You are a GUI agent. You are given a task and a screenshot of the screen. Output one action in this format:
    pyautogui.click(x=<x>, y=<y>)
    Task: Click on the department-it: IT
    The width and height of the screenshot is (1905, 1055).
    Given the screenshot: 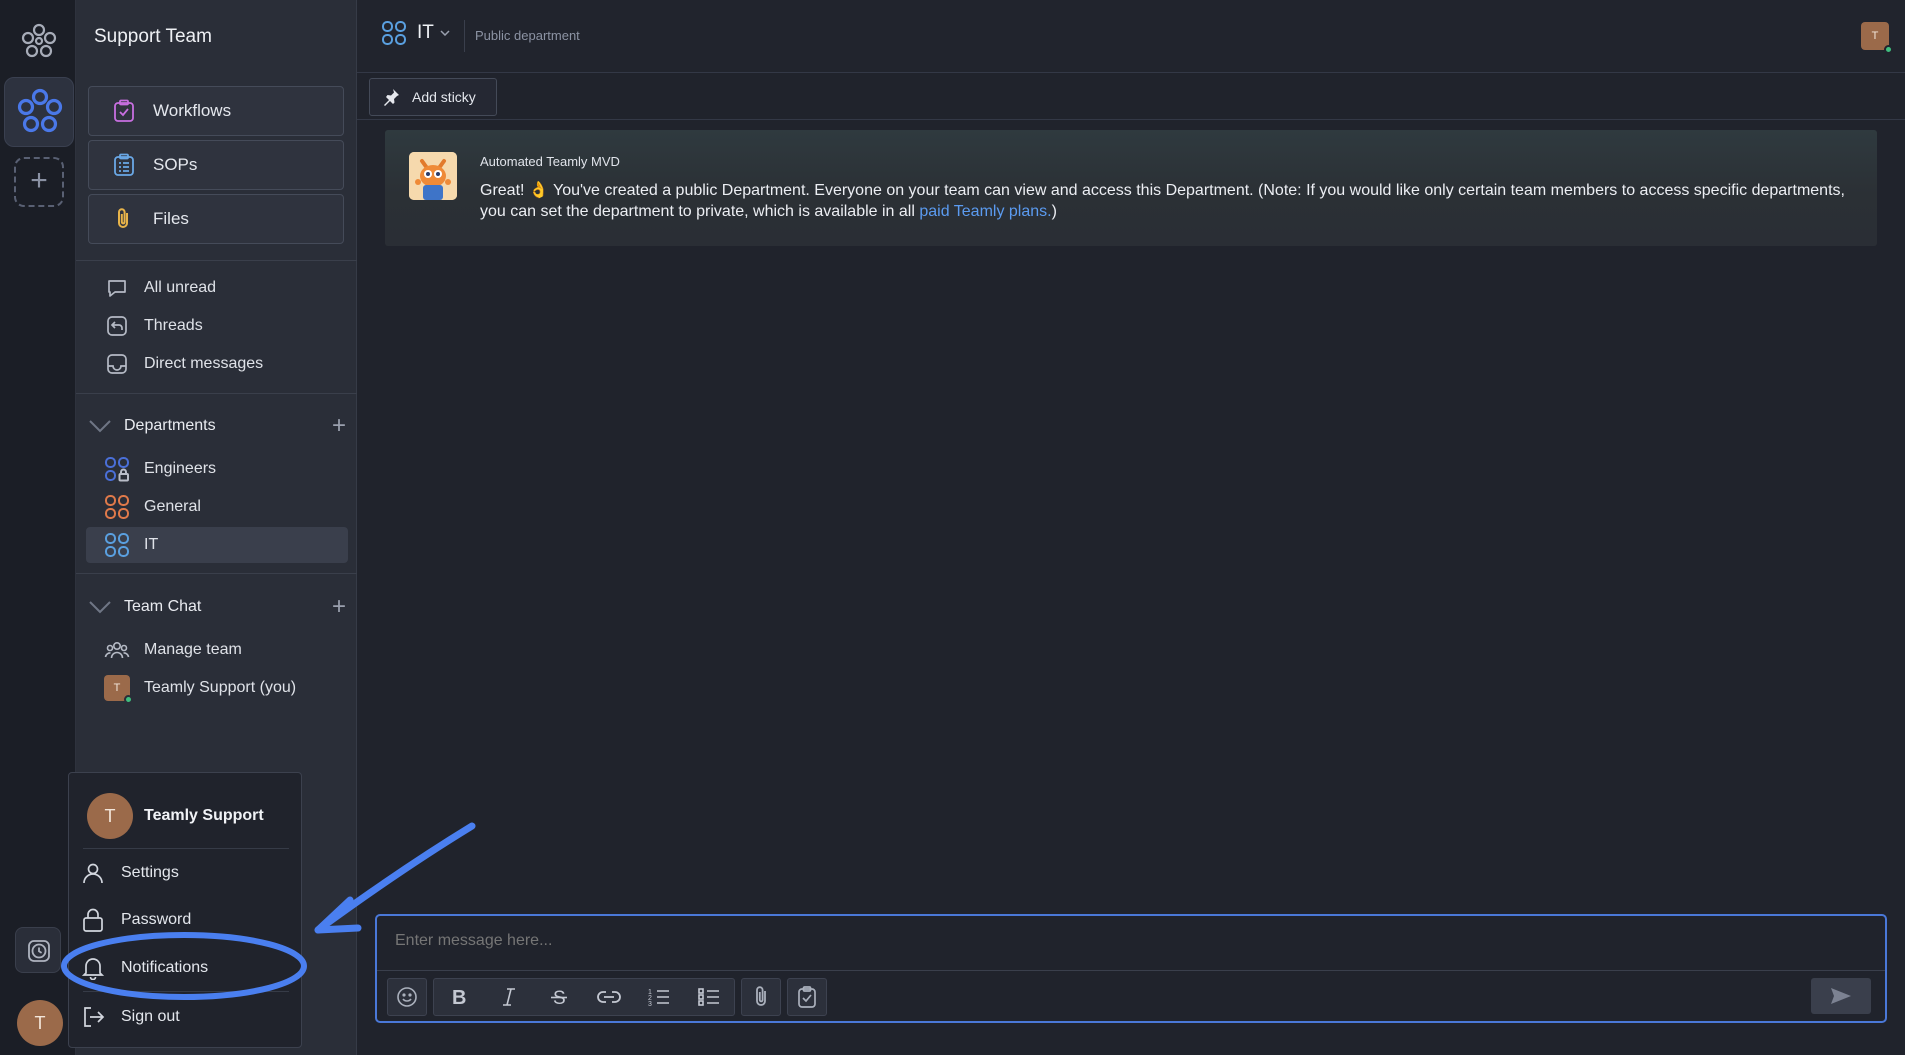 What is the action you would take?
    pyautogui.click(x=217, y=545)
    